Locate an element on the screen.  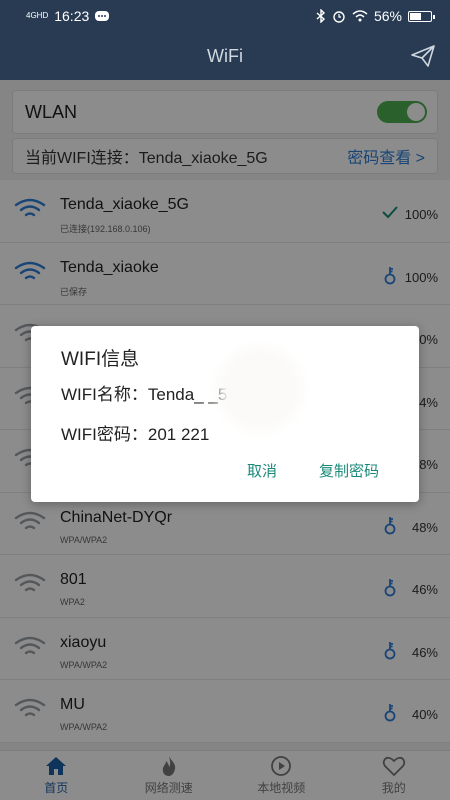
app-bar: WiFi is located at coordinates (225, 56).